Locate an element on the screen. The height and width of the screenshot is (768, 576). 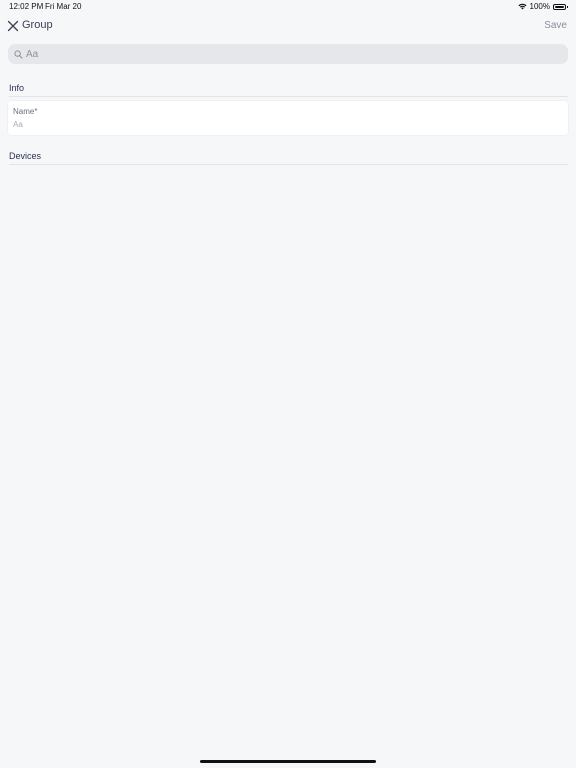
battery-icon is located at coordinates (560, 6).